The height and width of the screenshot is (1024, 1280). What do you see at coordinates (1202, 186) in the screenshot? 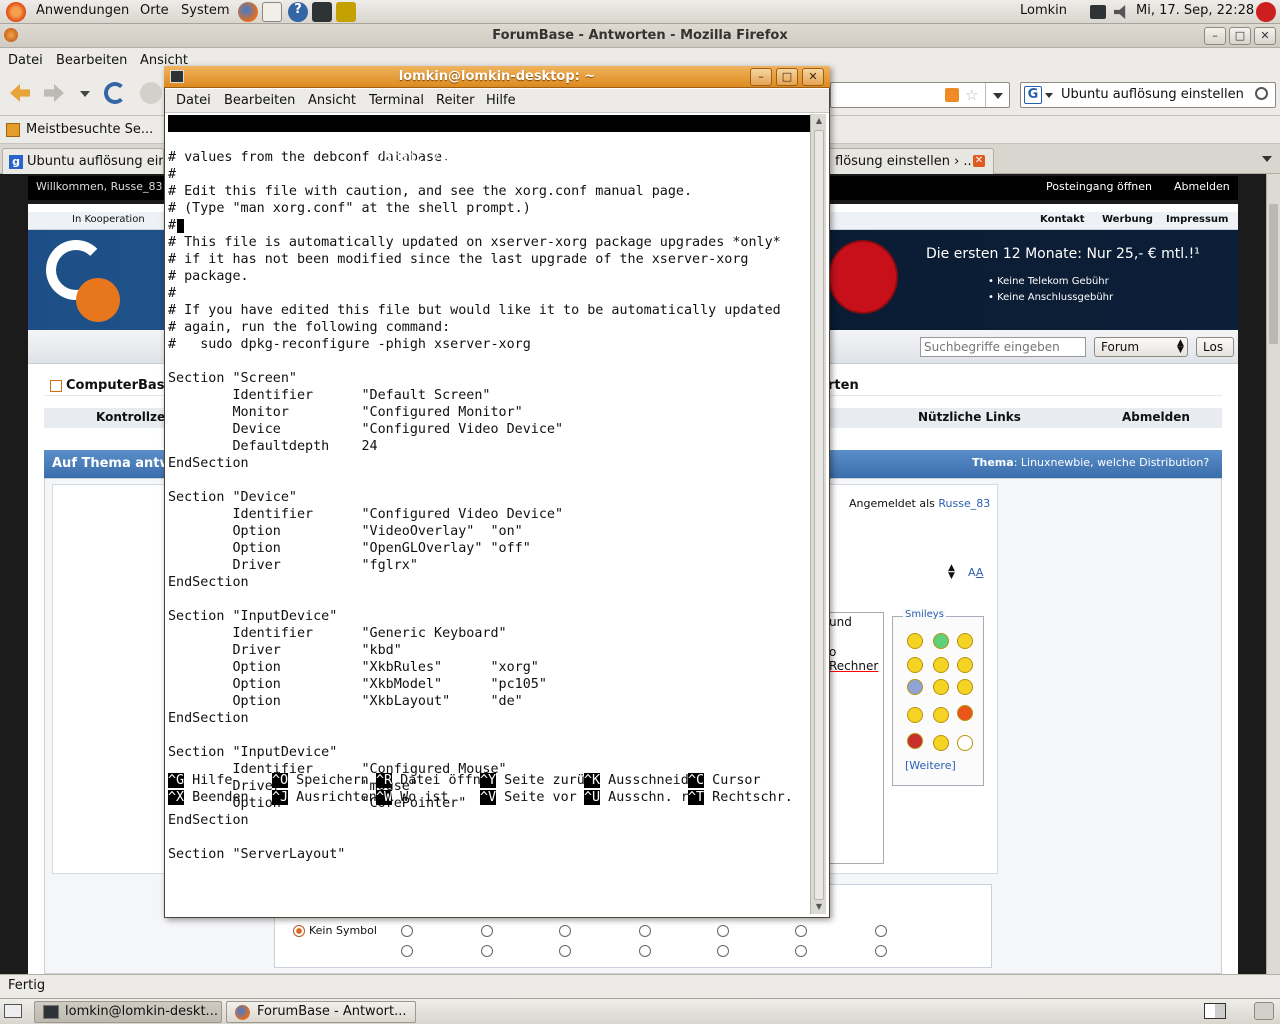
I see `logout-top-link: Abmelden` at bounding box center [1202, 186].